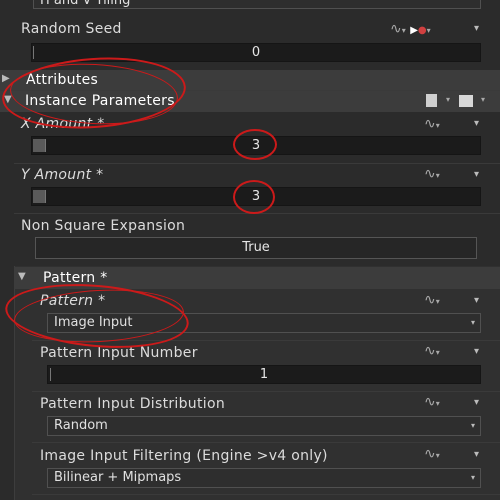 The height and width of the screenshot is (500, 500). What do you see at coordinates (81, 425) in the screenshot?
I see `pattern-input-distribution-value: Random` at bounding box center [81, 425].